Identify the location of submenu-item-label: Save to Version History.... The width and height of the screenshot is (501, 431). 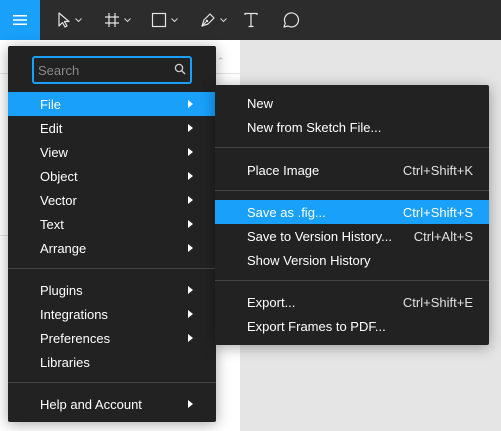
(319, 236).